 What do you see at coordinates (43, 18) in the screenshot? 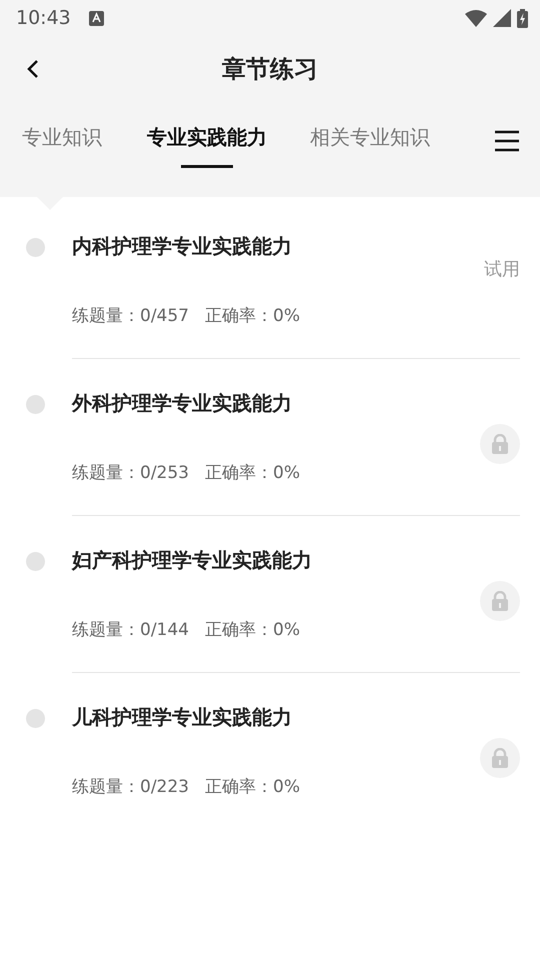
I see `status-time: 10:43` at bounding box center [43, 18].